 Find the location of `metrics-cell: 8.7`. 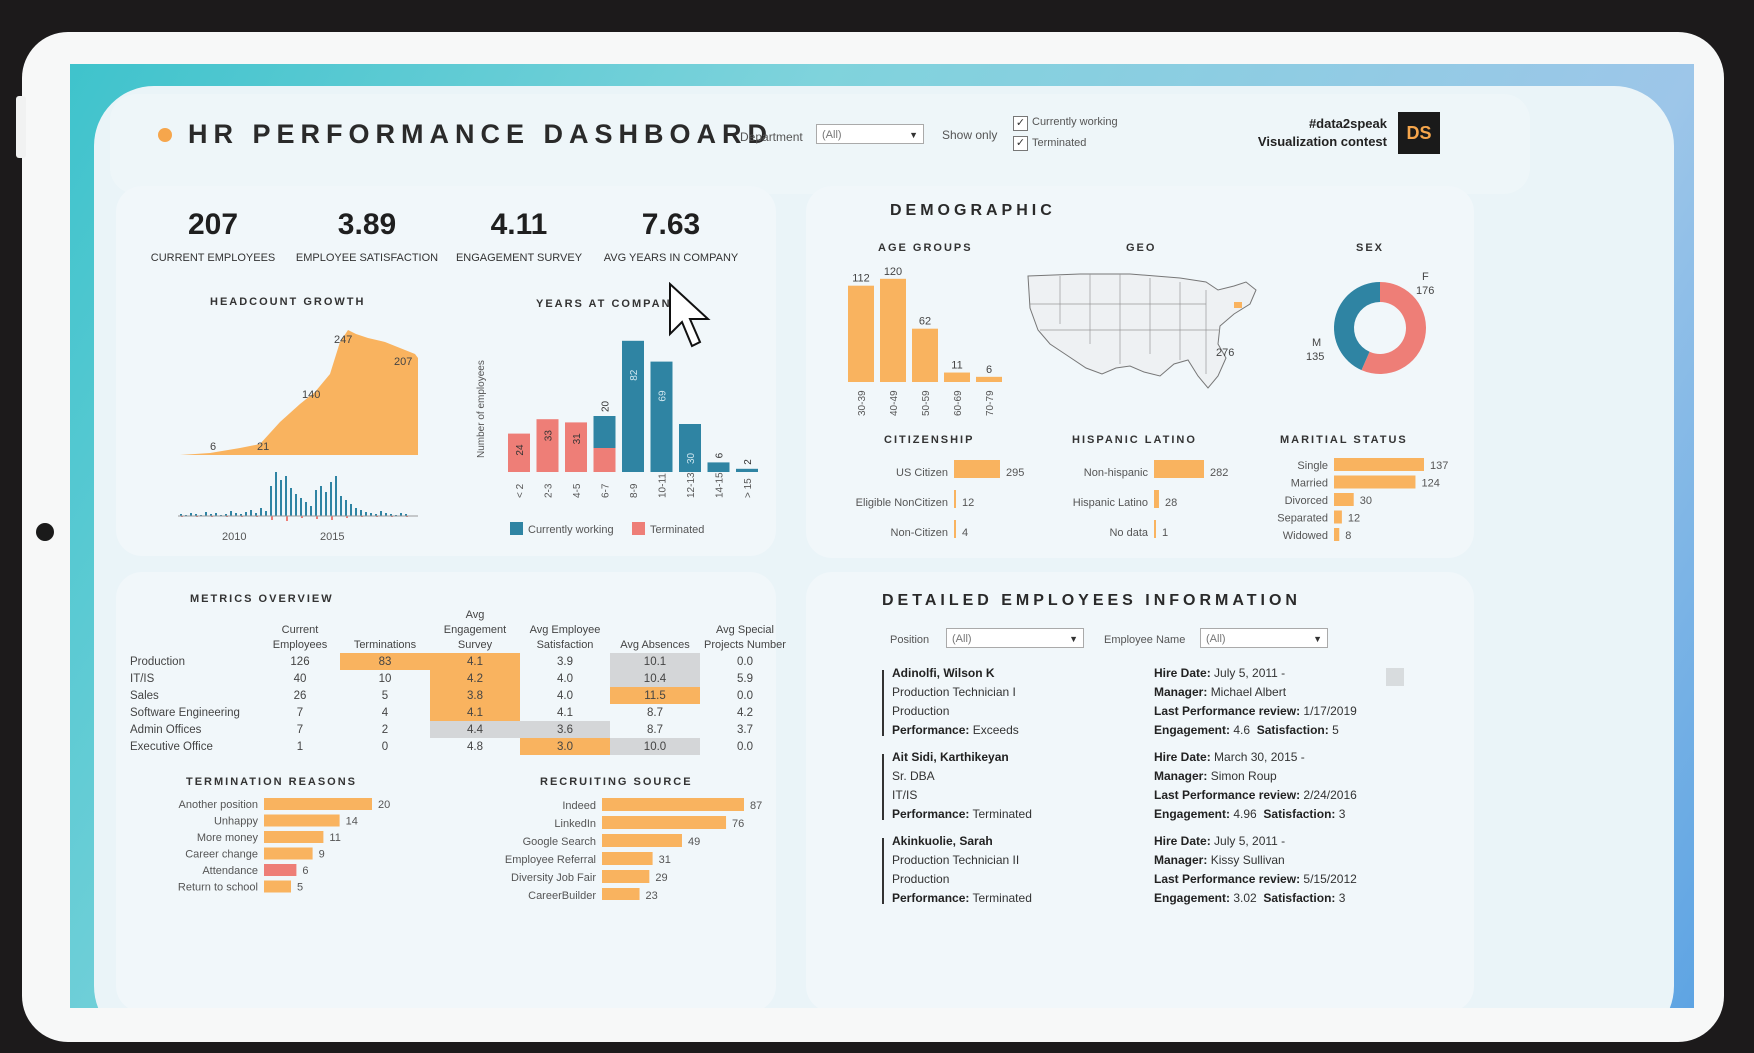

metrics-cell: 8.7 is located at coordinates (655, 729).